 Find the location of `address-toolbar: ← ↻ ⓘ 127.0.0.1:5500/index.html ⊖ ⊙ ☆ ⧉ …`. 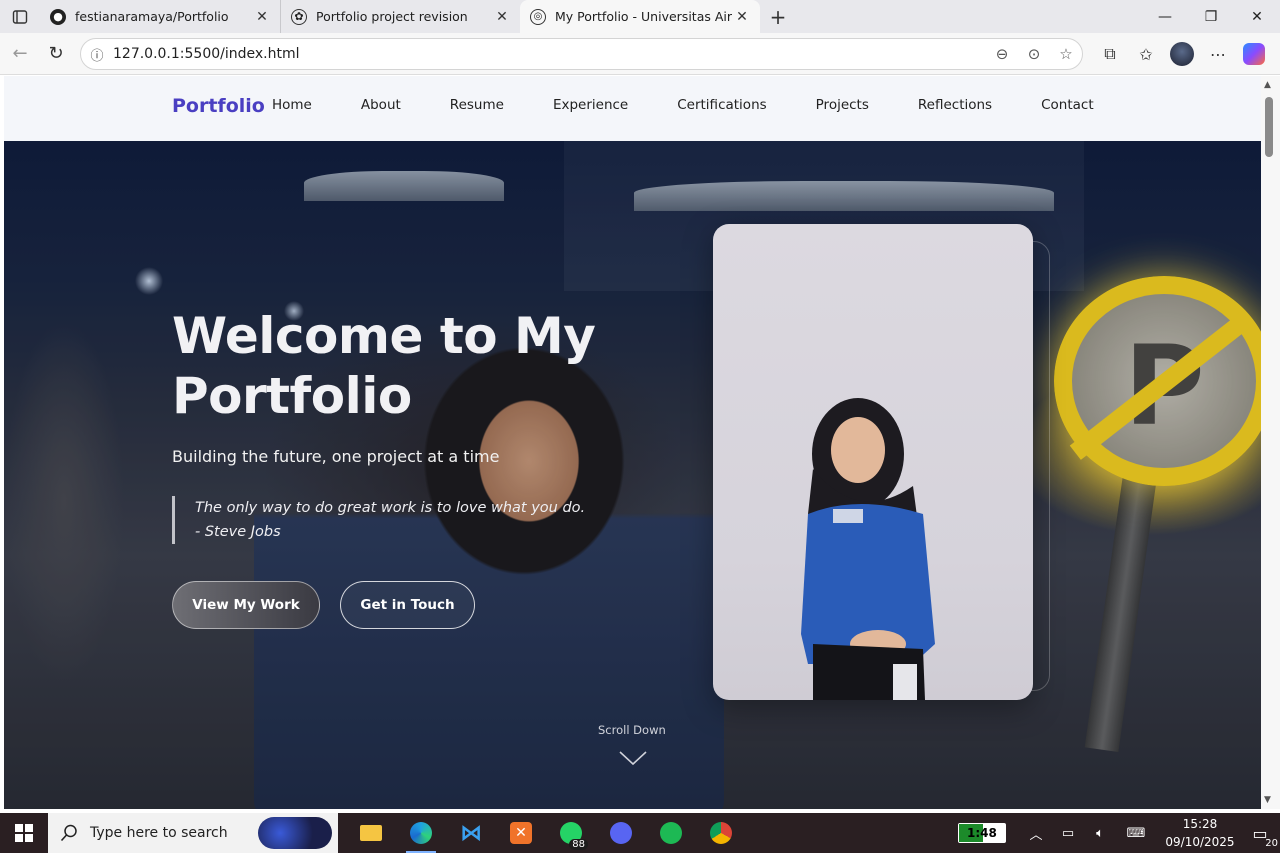

address-toolbar: ← ↻ ⓘ 127.0.0.1:5500/index.html ⊖ ⊙ ☆ ⧉ … is located at coordinates (640, 54).